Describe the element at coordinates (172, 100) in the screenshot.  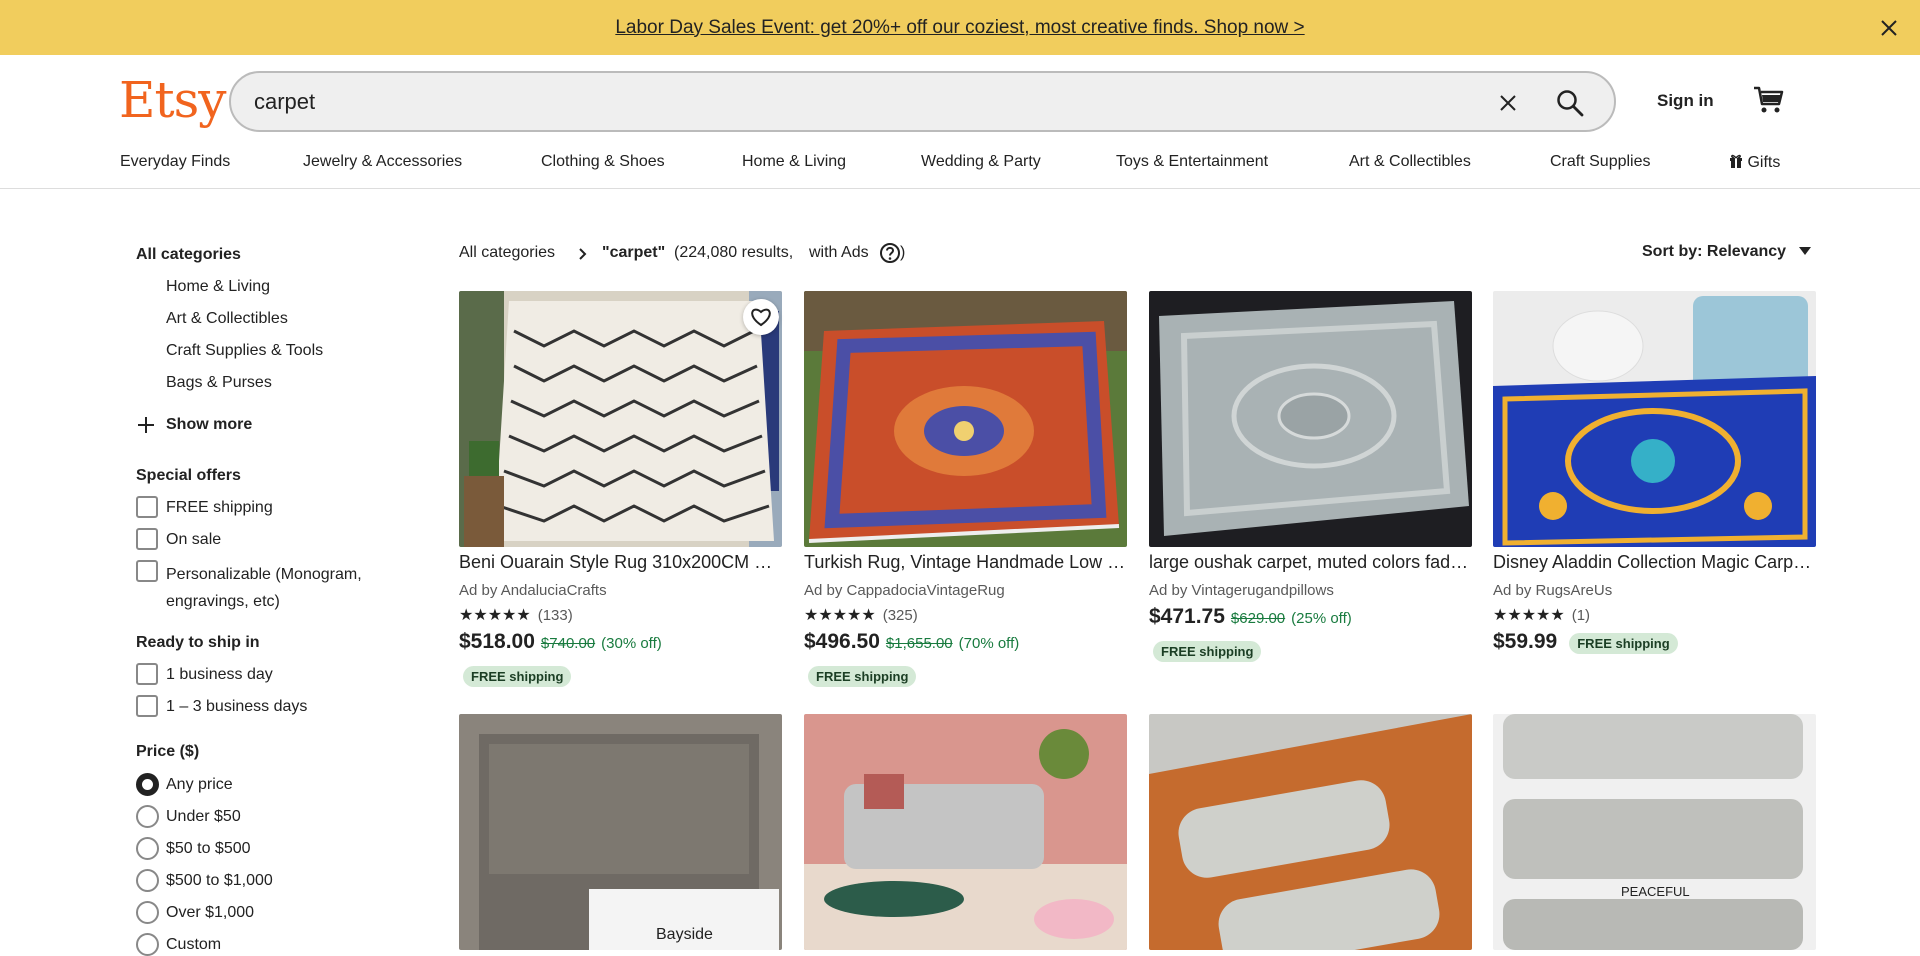
I see `etsy-logo: Etsy` at that location.